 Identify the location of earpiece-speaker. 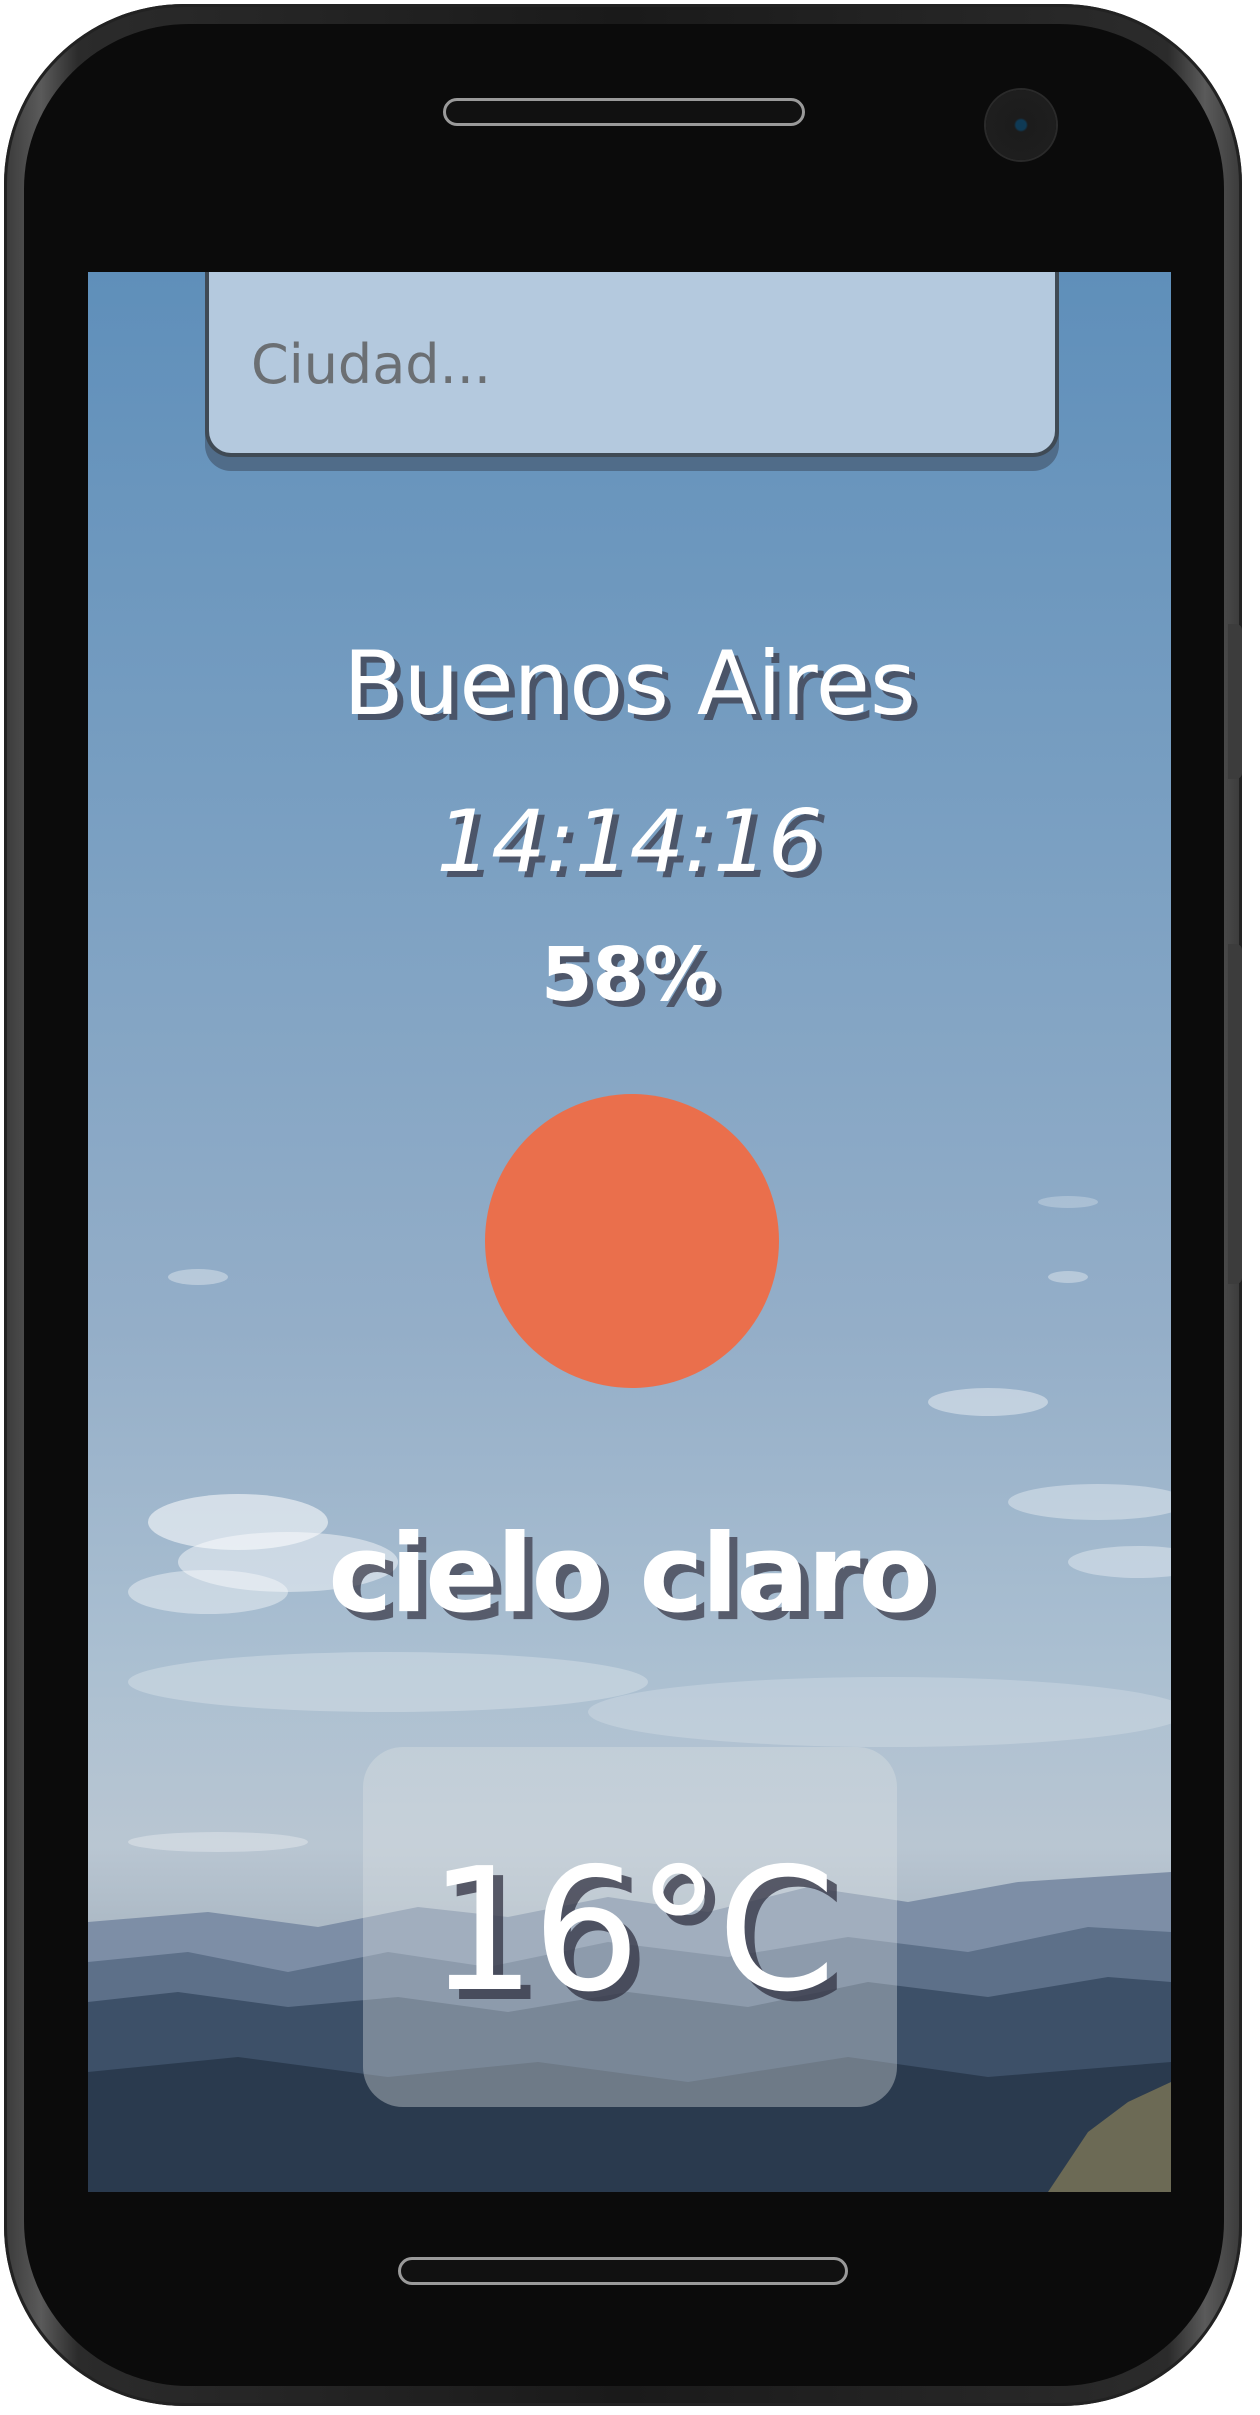
(624, 112).